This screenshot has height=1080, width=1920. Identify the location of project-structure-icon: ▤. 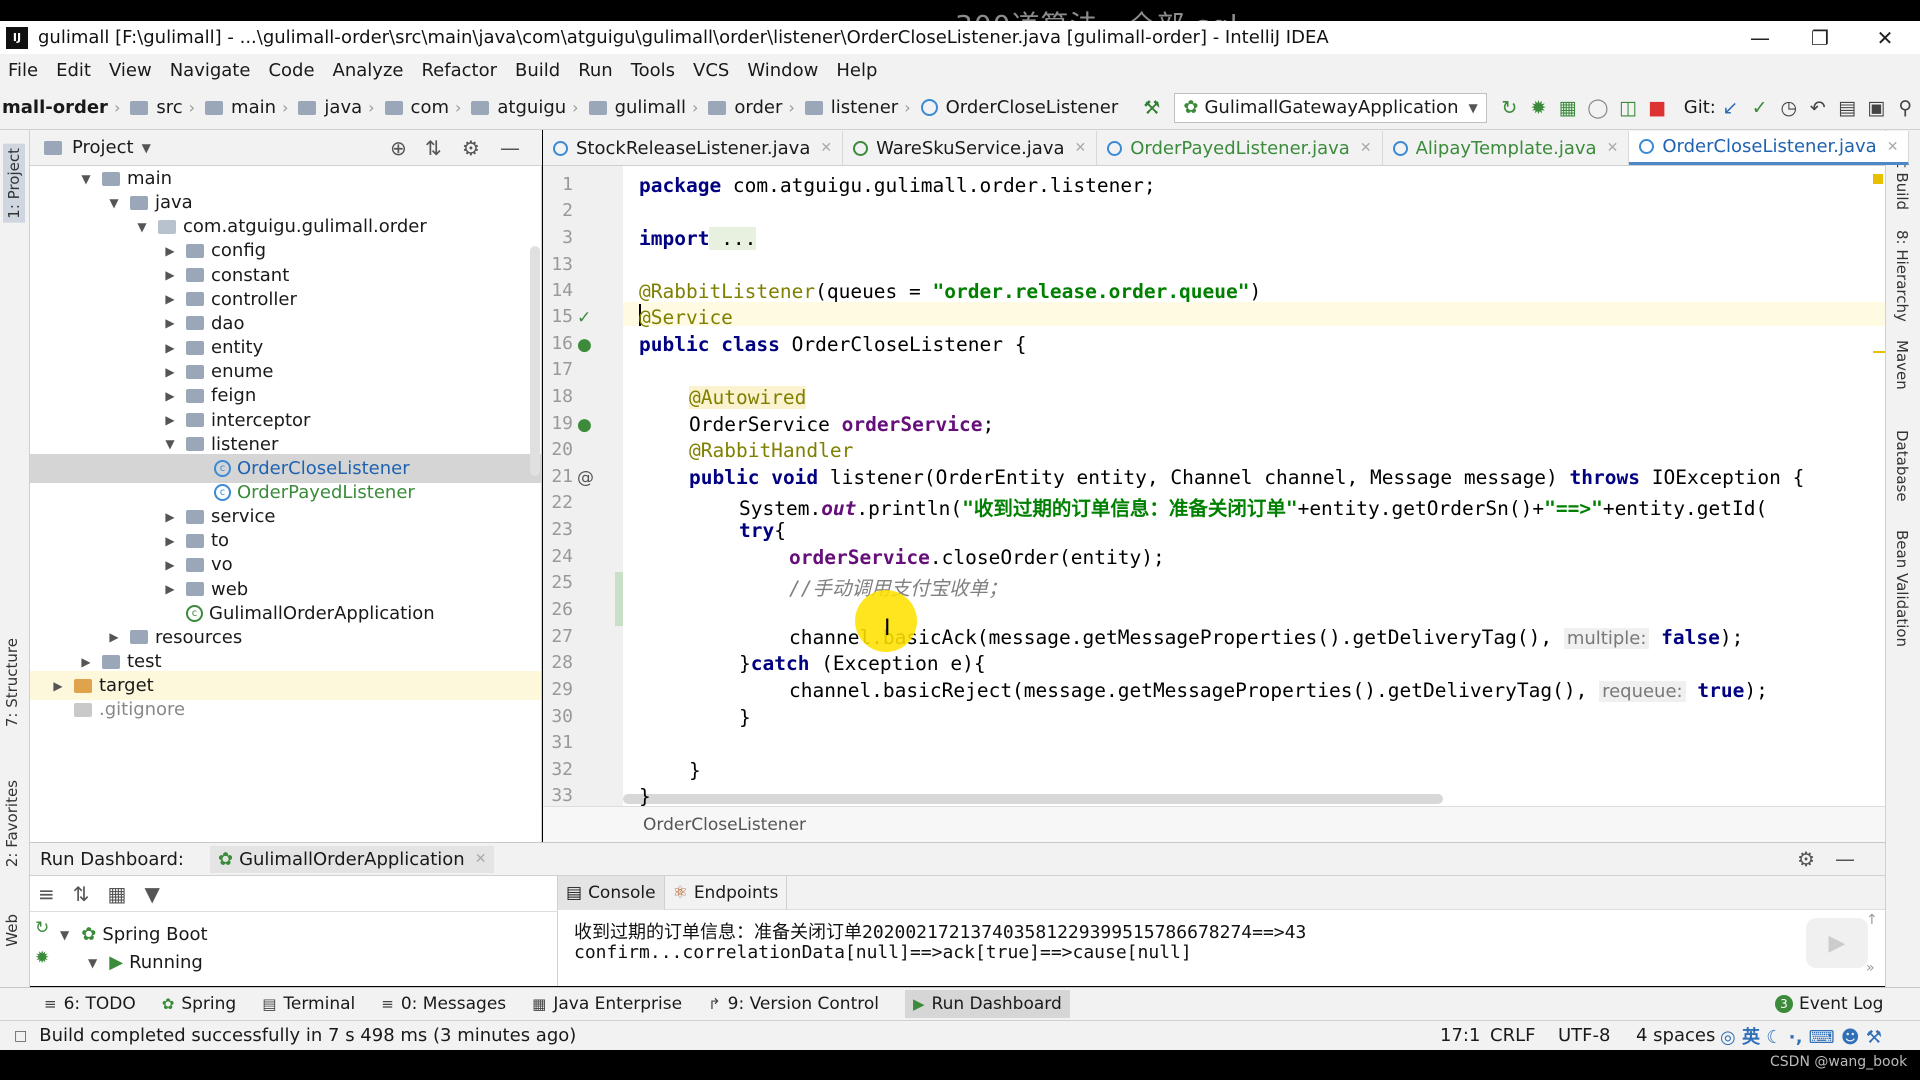
(1846, 108).